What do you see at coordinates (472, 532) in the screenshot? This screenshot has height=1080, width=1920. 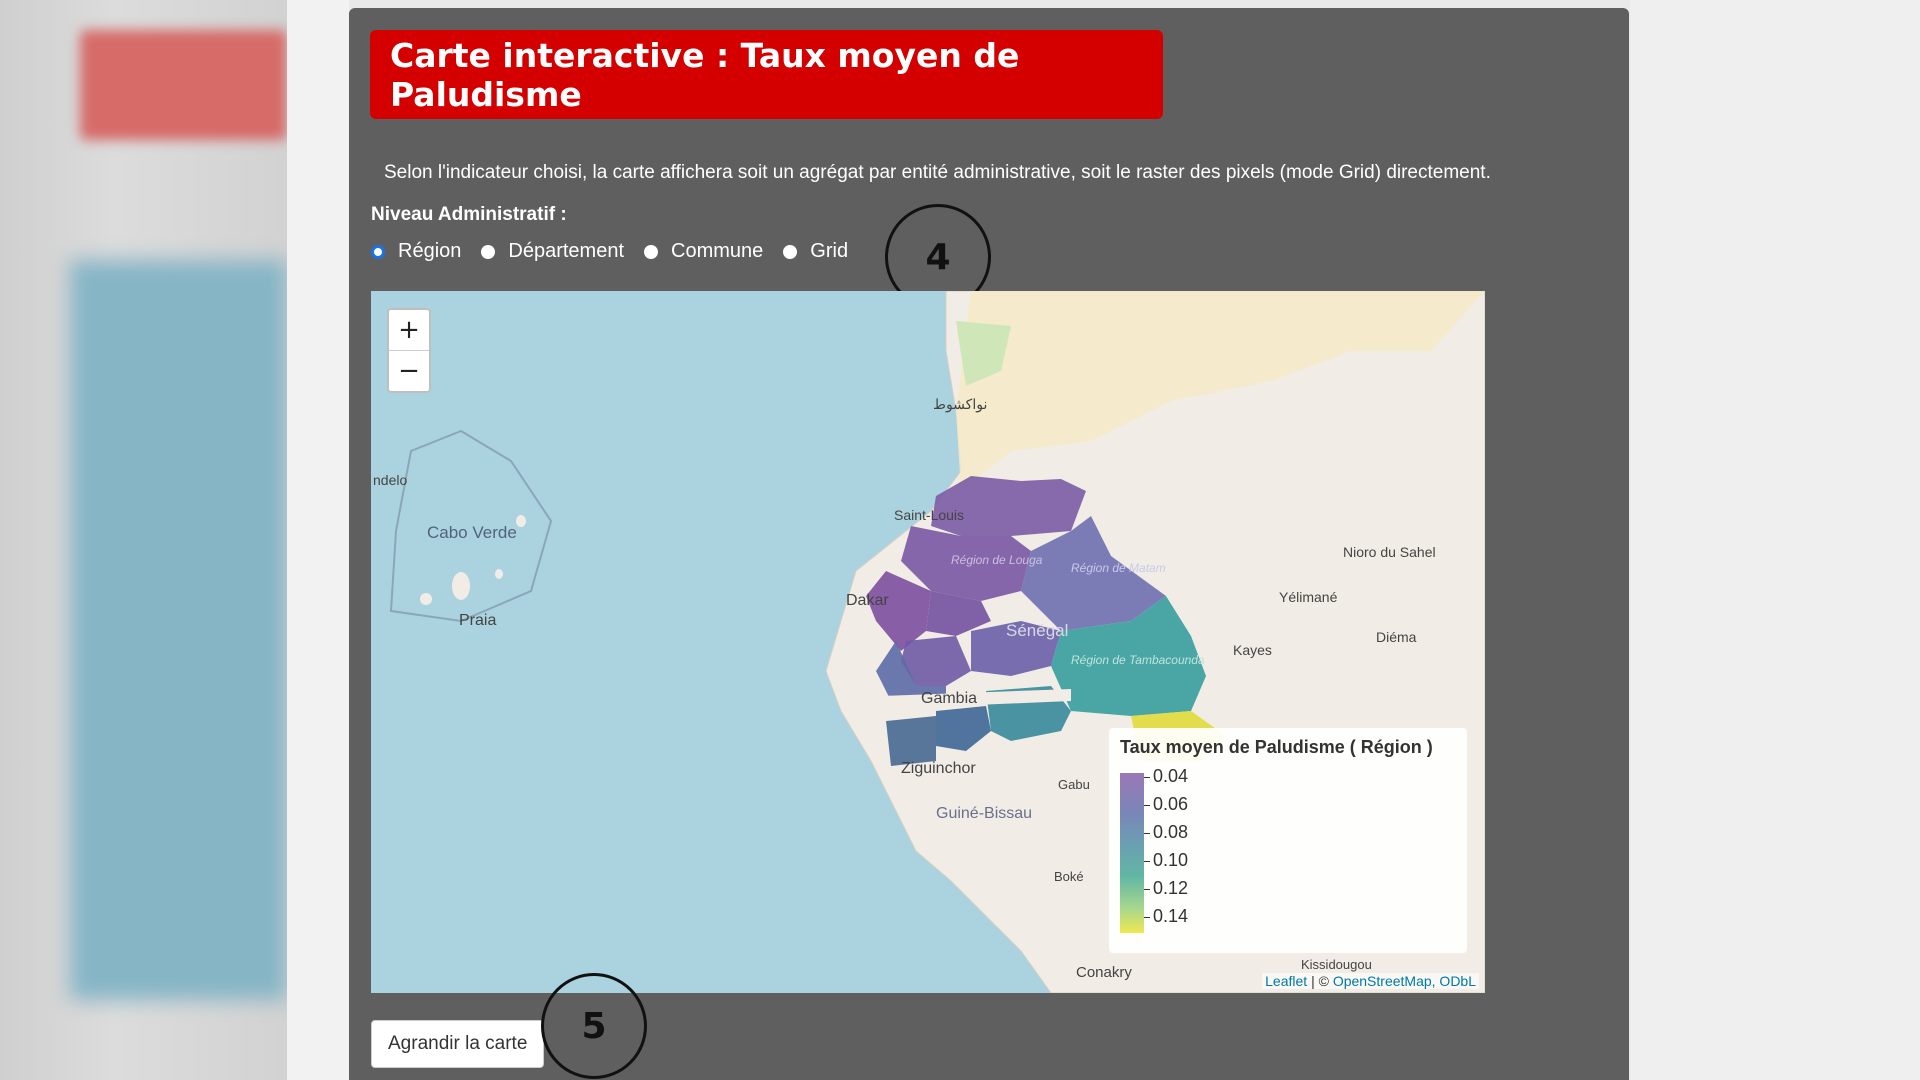 I see `label-cabo-verde: Cabo Verde` at bounding box center [472, 532].